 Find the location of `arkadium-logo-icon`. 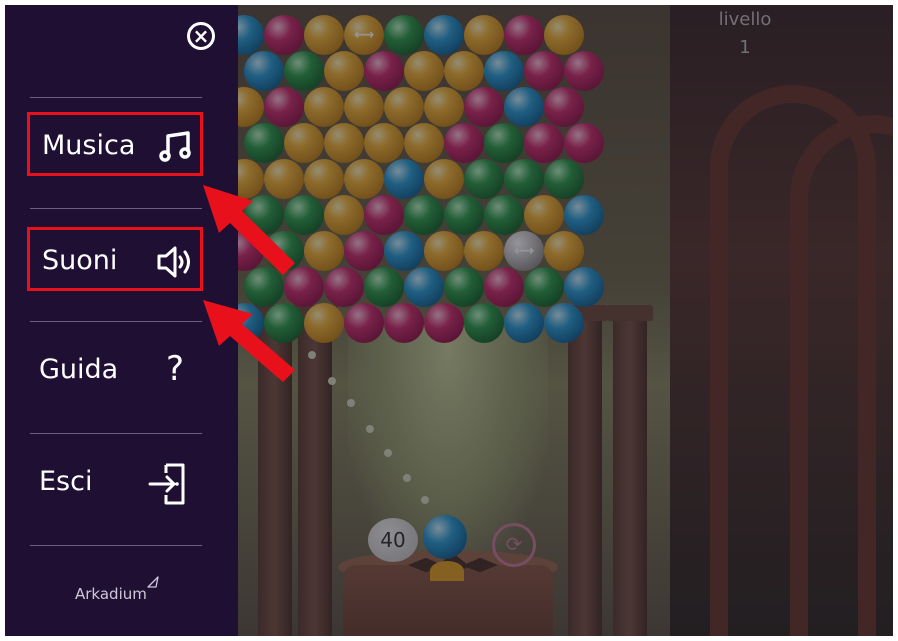

arkadium-logo-icon is located at coordinates (153, 582).